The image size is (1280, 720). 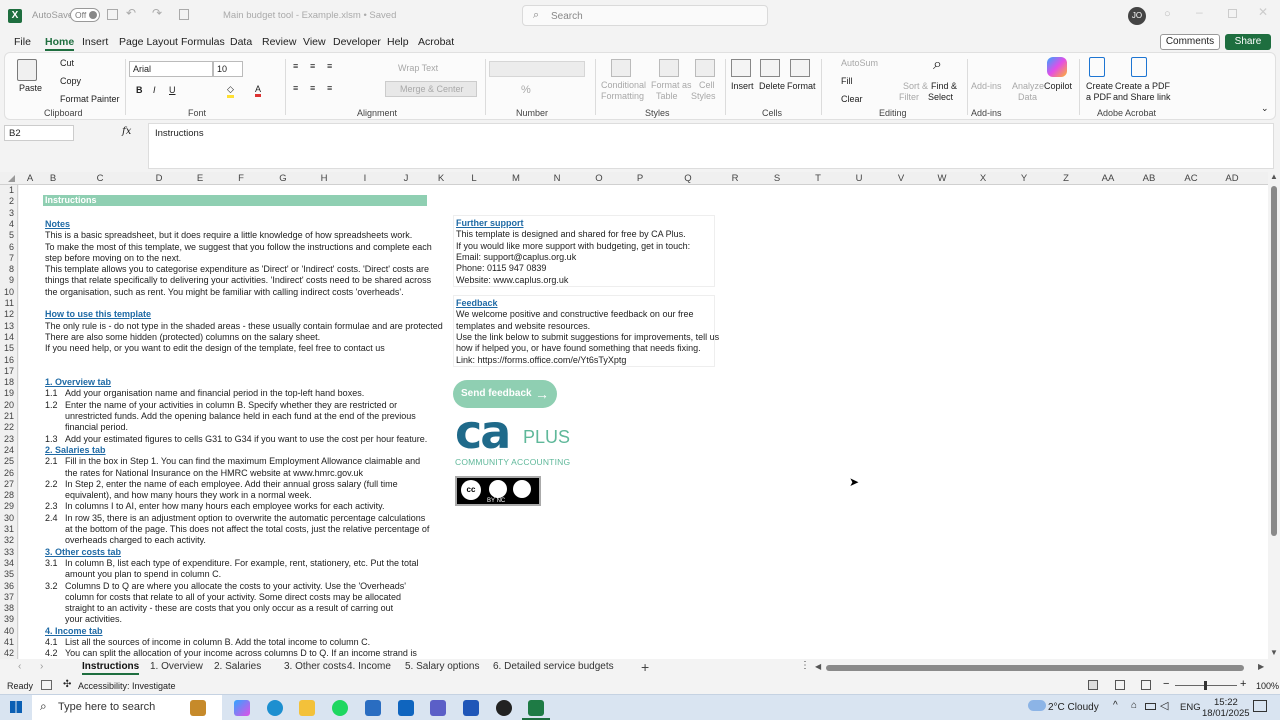 What do you see at coordinates (1142, 97) in the screenshot?
I see `create-share-pdf-button-line2: and Share link` at bounding box center [1142, 97].